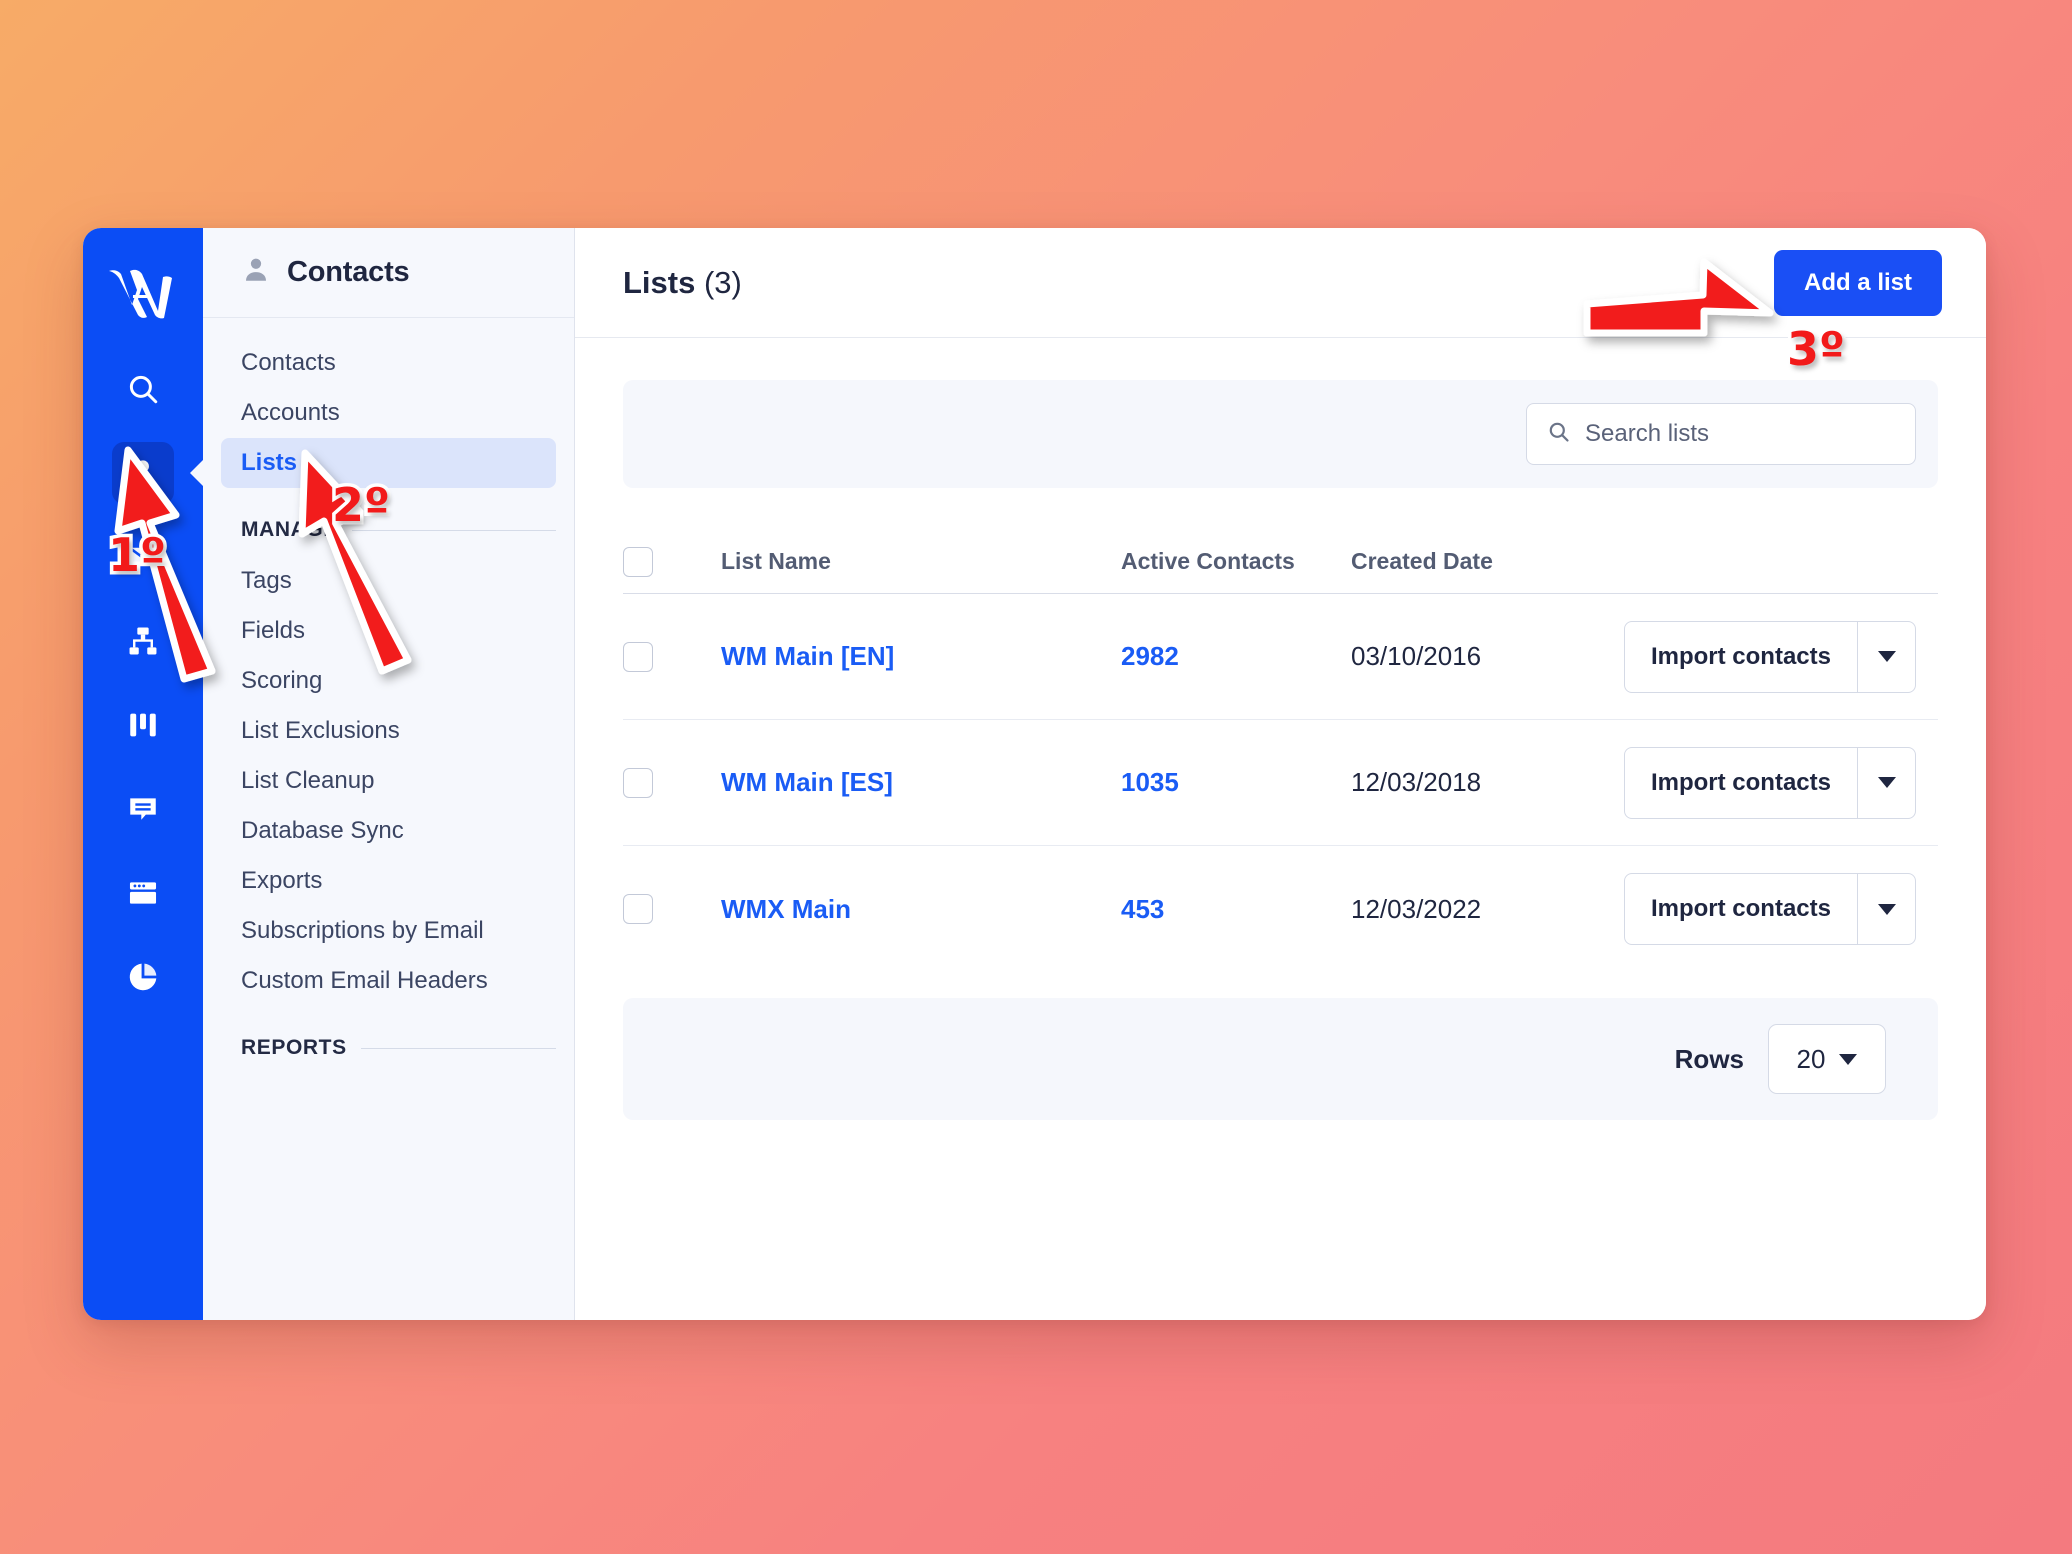 Image resolution: width=2072 pixels, height=1554 pixels. What do you see at coordinates (1486, 561) in the screenshot?
I see `column-header-created-date: Created Date` at bounding box center [1486, 561].